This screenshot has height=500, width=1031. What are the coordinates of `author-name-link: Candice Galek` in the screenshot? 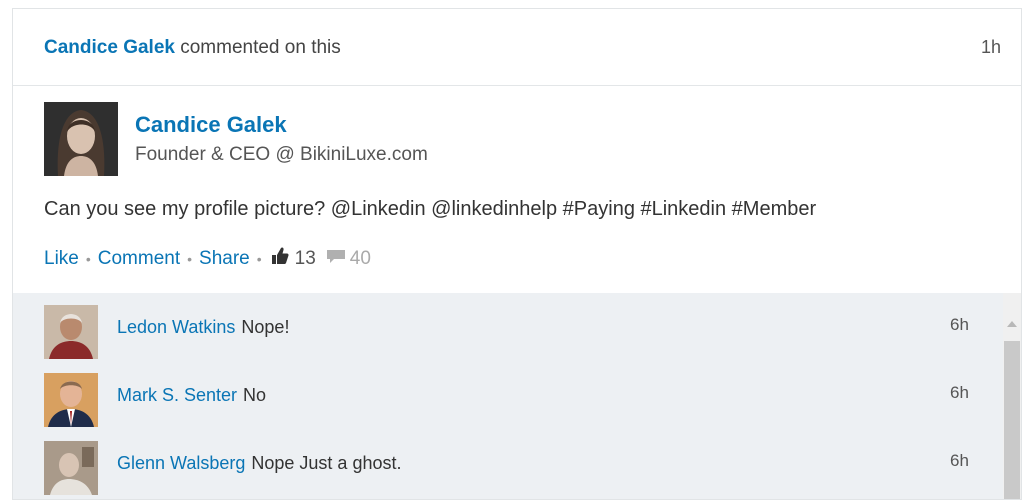 It's located at (211, 125).